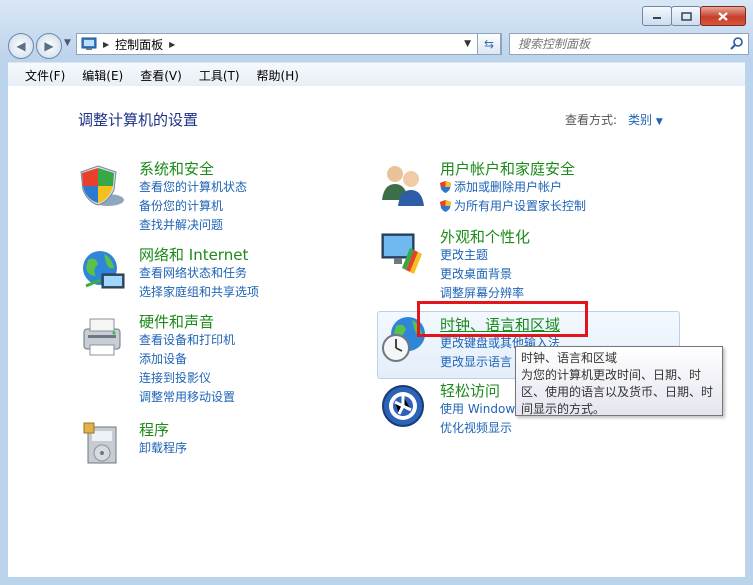  I want to click on minimize-icon, so click(657, 18).